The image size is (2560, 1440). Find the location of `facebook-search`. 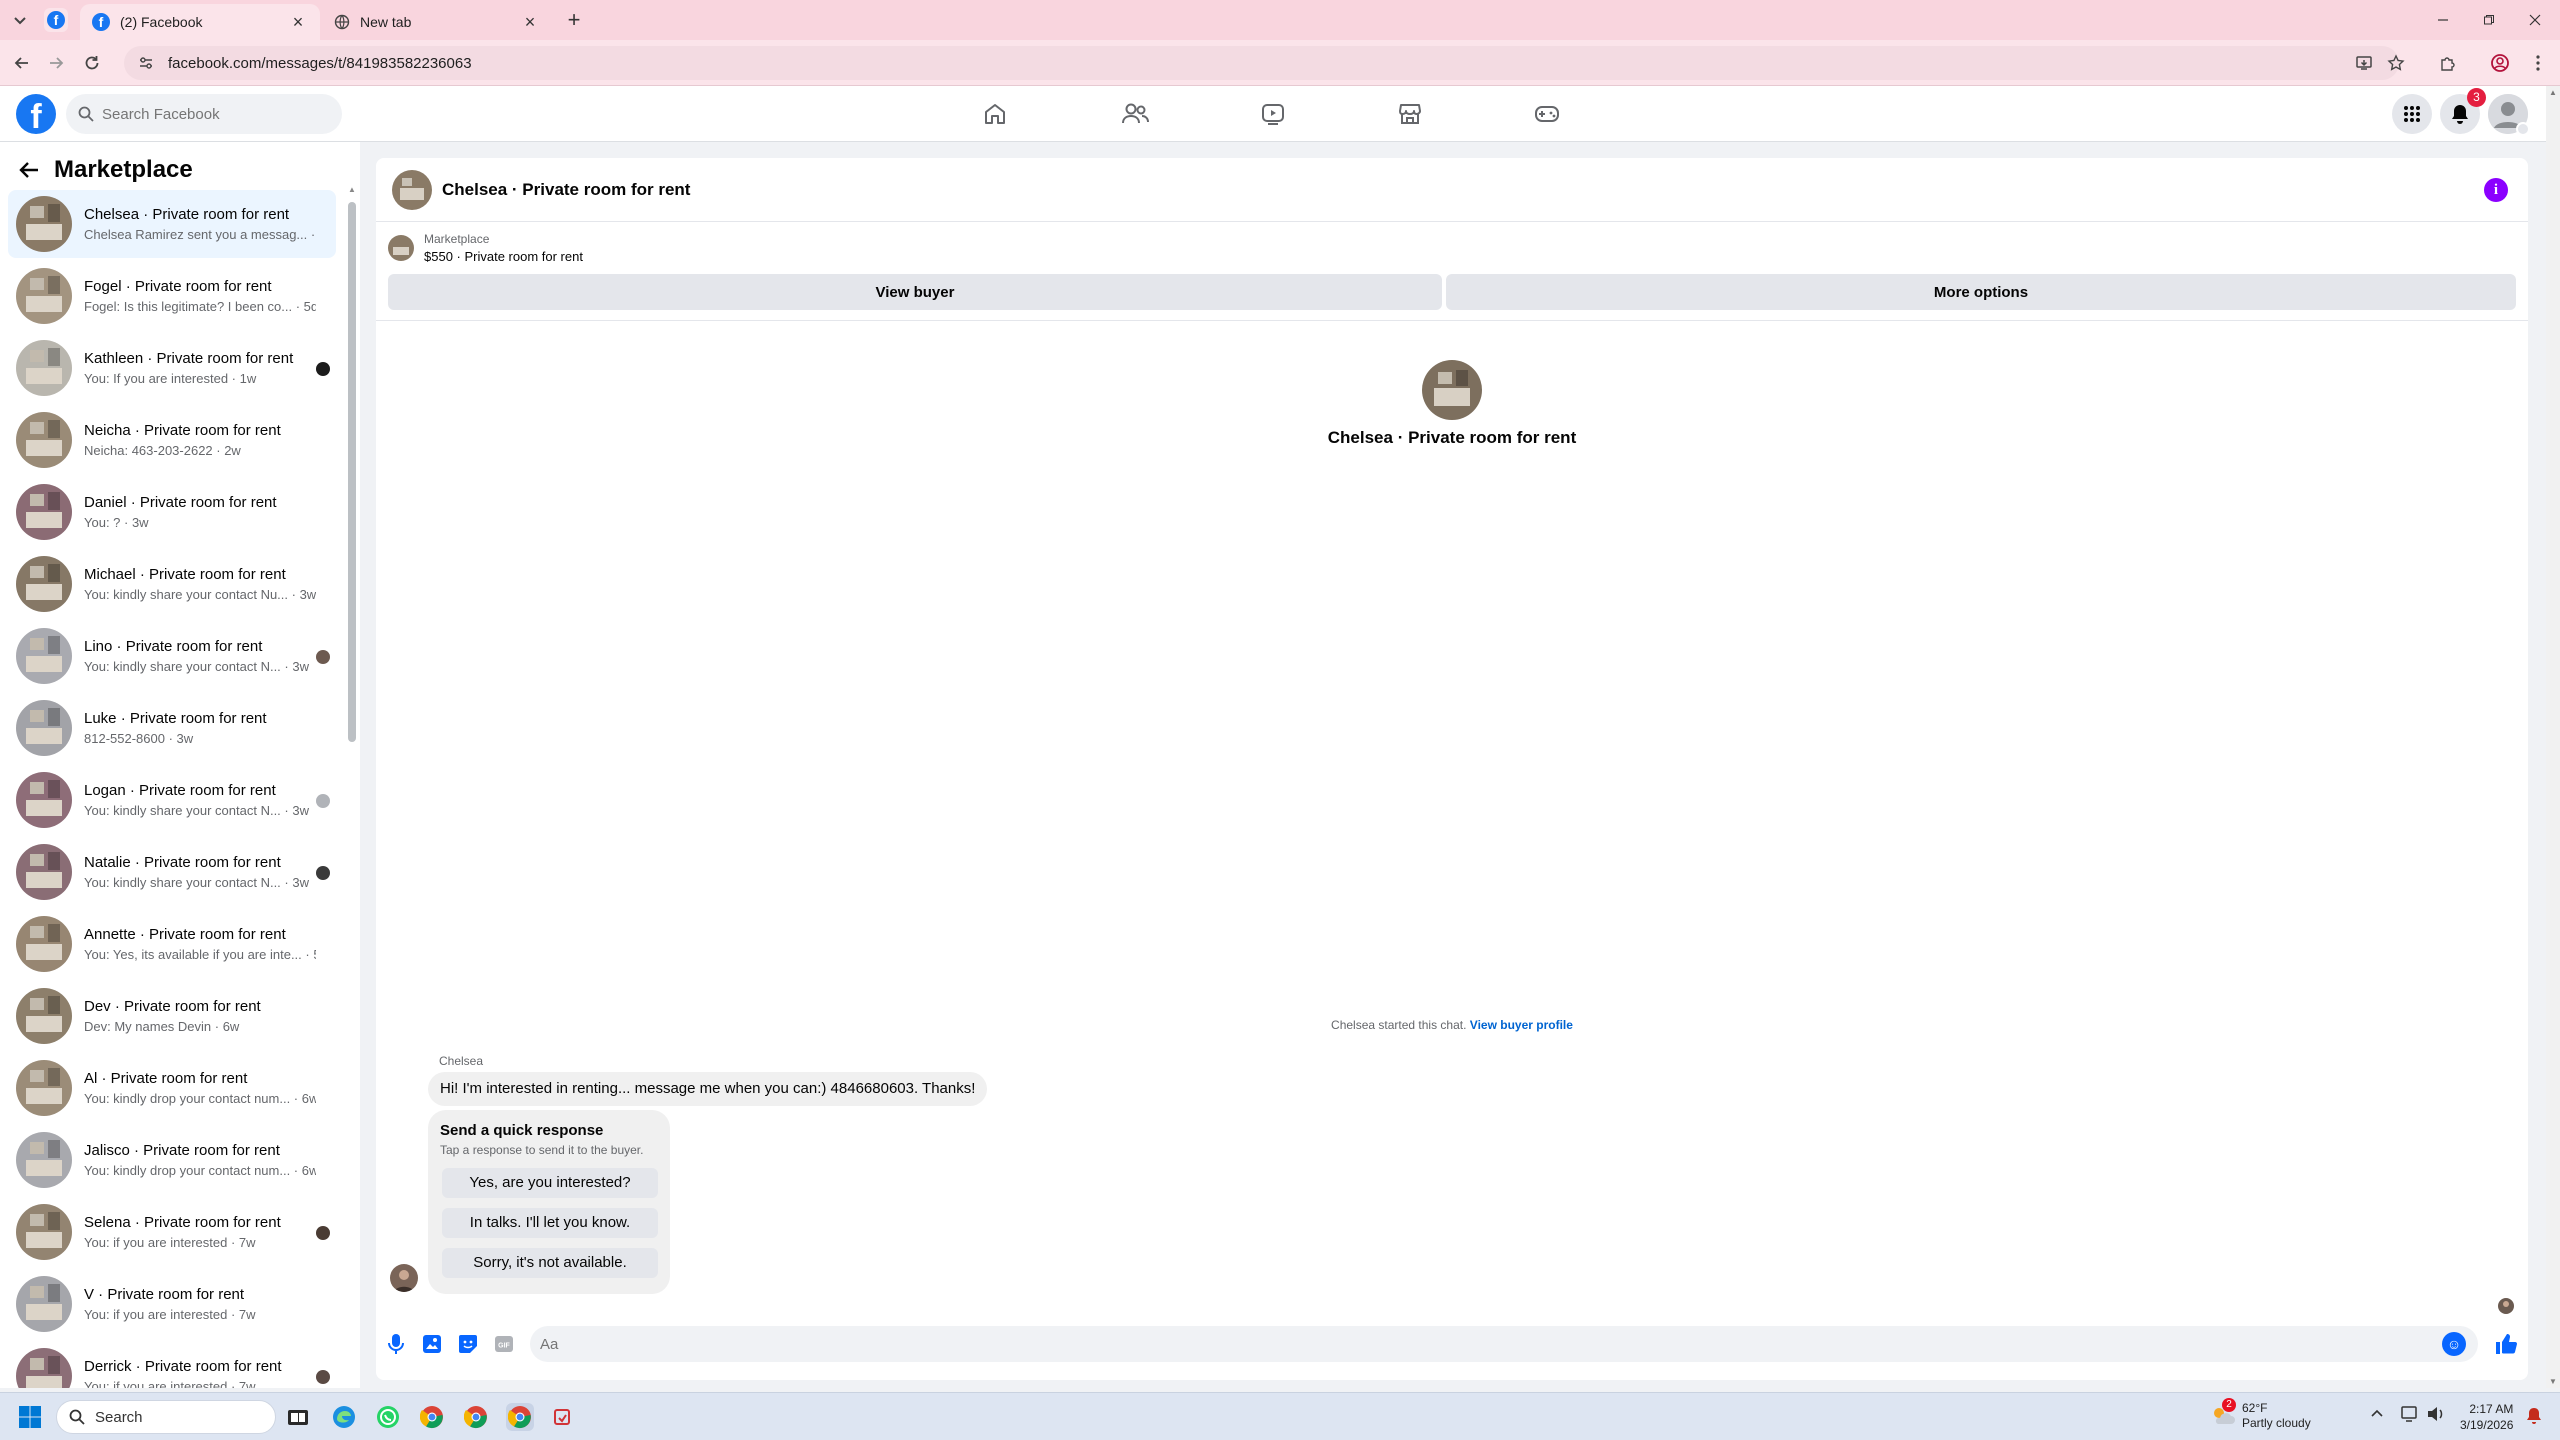

facebook-search is located at coordinates (204, 114).